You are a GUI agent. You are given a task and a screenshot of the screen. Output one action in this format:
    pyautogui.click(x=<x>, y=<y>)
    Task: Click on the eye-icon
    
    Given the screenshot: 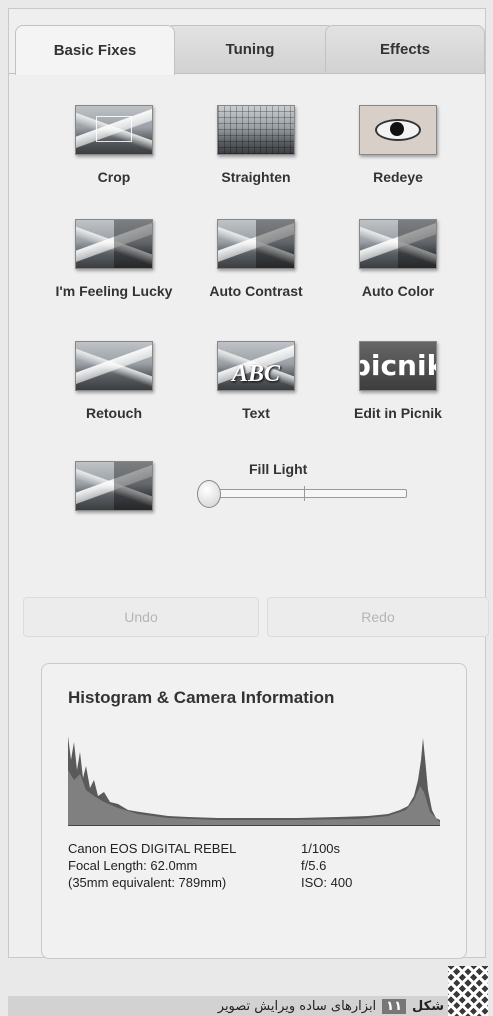 What is the action you would take?
    pyautogui.click(x=398, y=130)
    